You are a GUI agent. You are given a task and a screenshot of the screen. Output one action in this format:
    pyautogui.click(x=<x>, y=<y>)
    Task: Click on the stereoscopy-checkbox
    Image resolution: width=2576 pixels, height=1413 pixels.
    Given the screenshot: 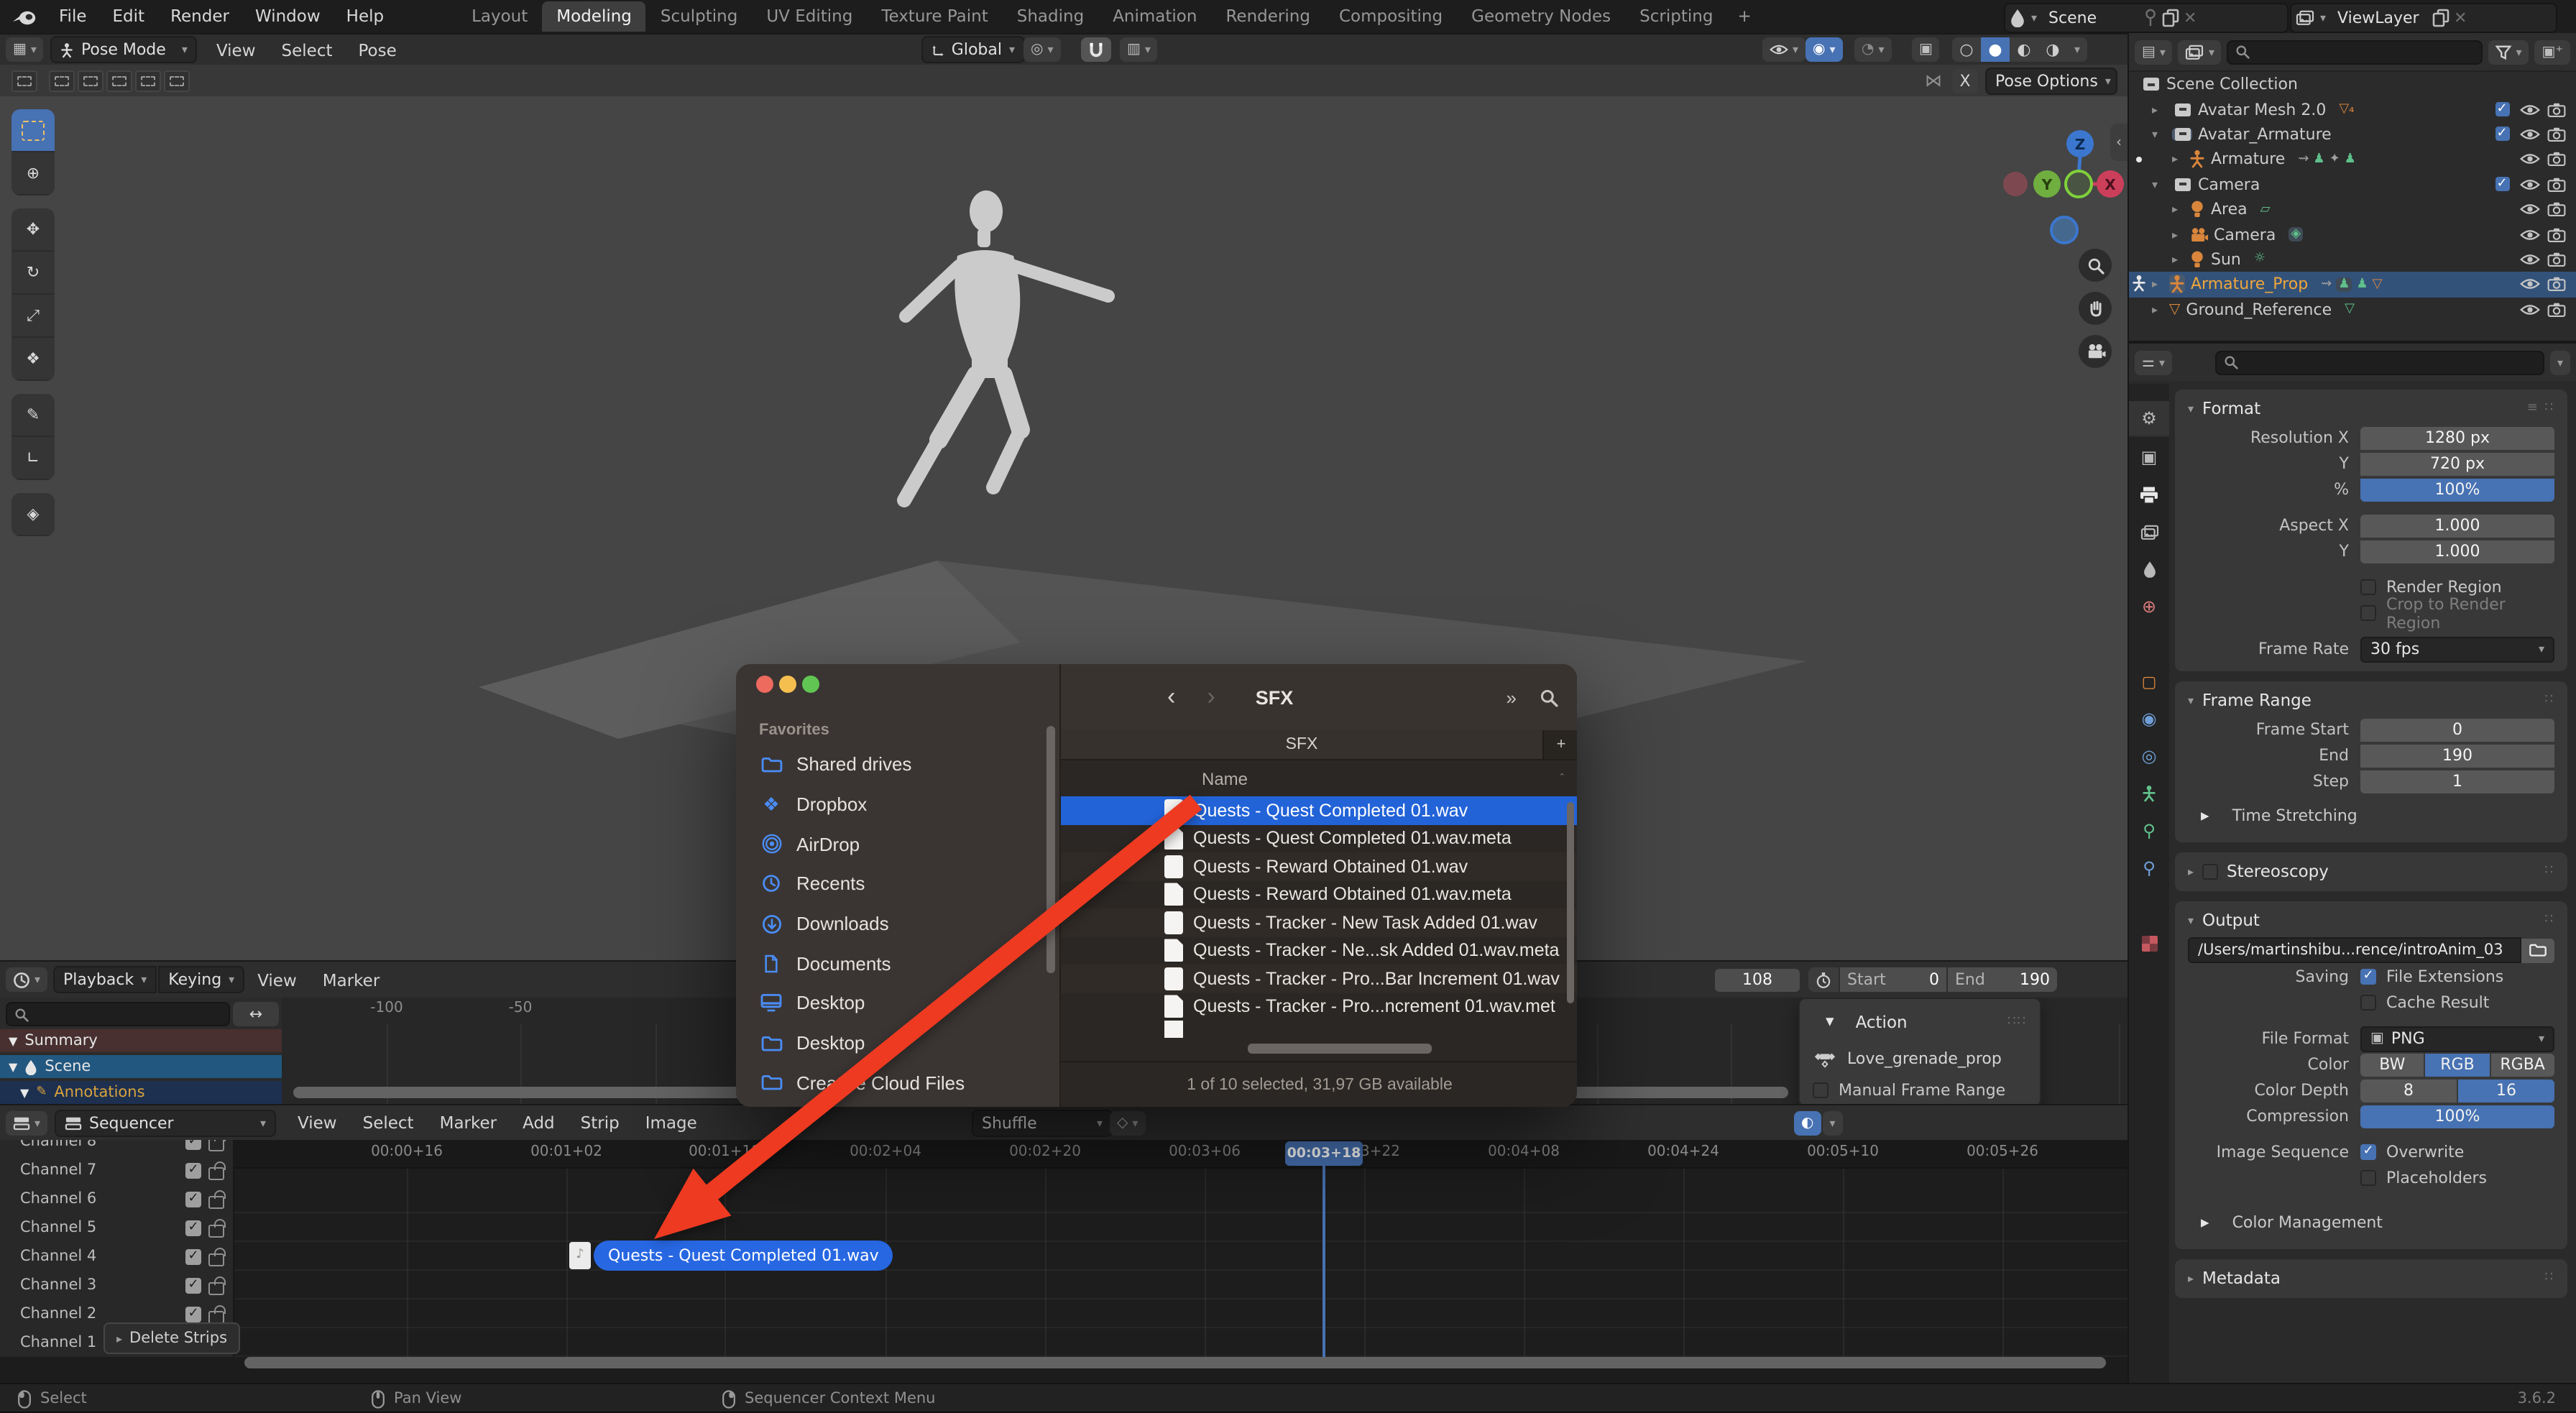 What is the action you would take?
    pyautogui.click(x=2210, y=871)
    